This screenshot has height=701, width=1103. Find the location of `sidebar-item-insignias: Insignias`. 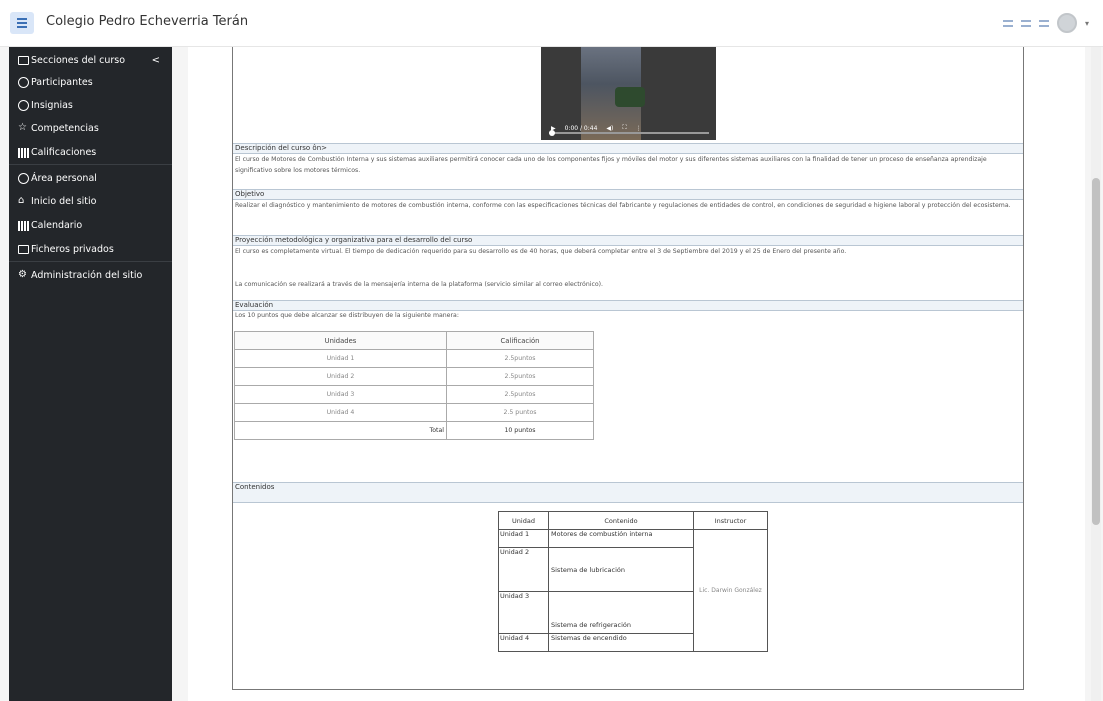

sidebar-item-insignias: Insignias is located at coordinates (45, 105).